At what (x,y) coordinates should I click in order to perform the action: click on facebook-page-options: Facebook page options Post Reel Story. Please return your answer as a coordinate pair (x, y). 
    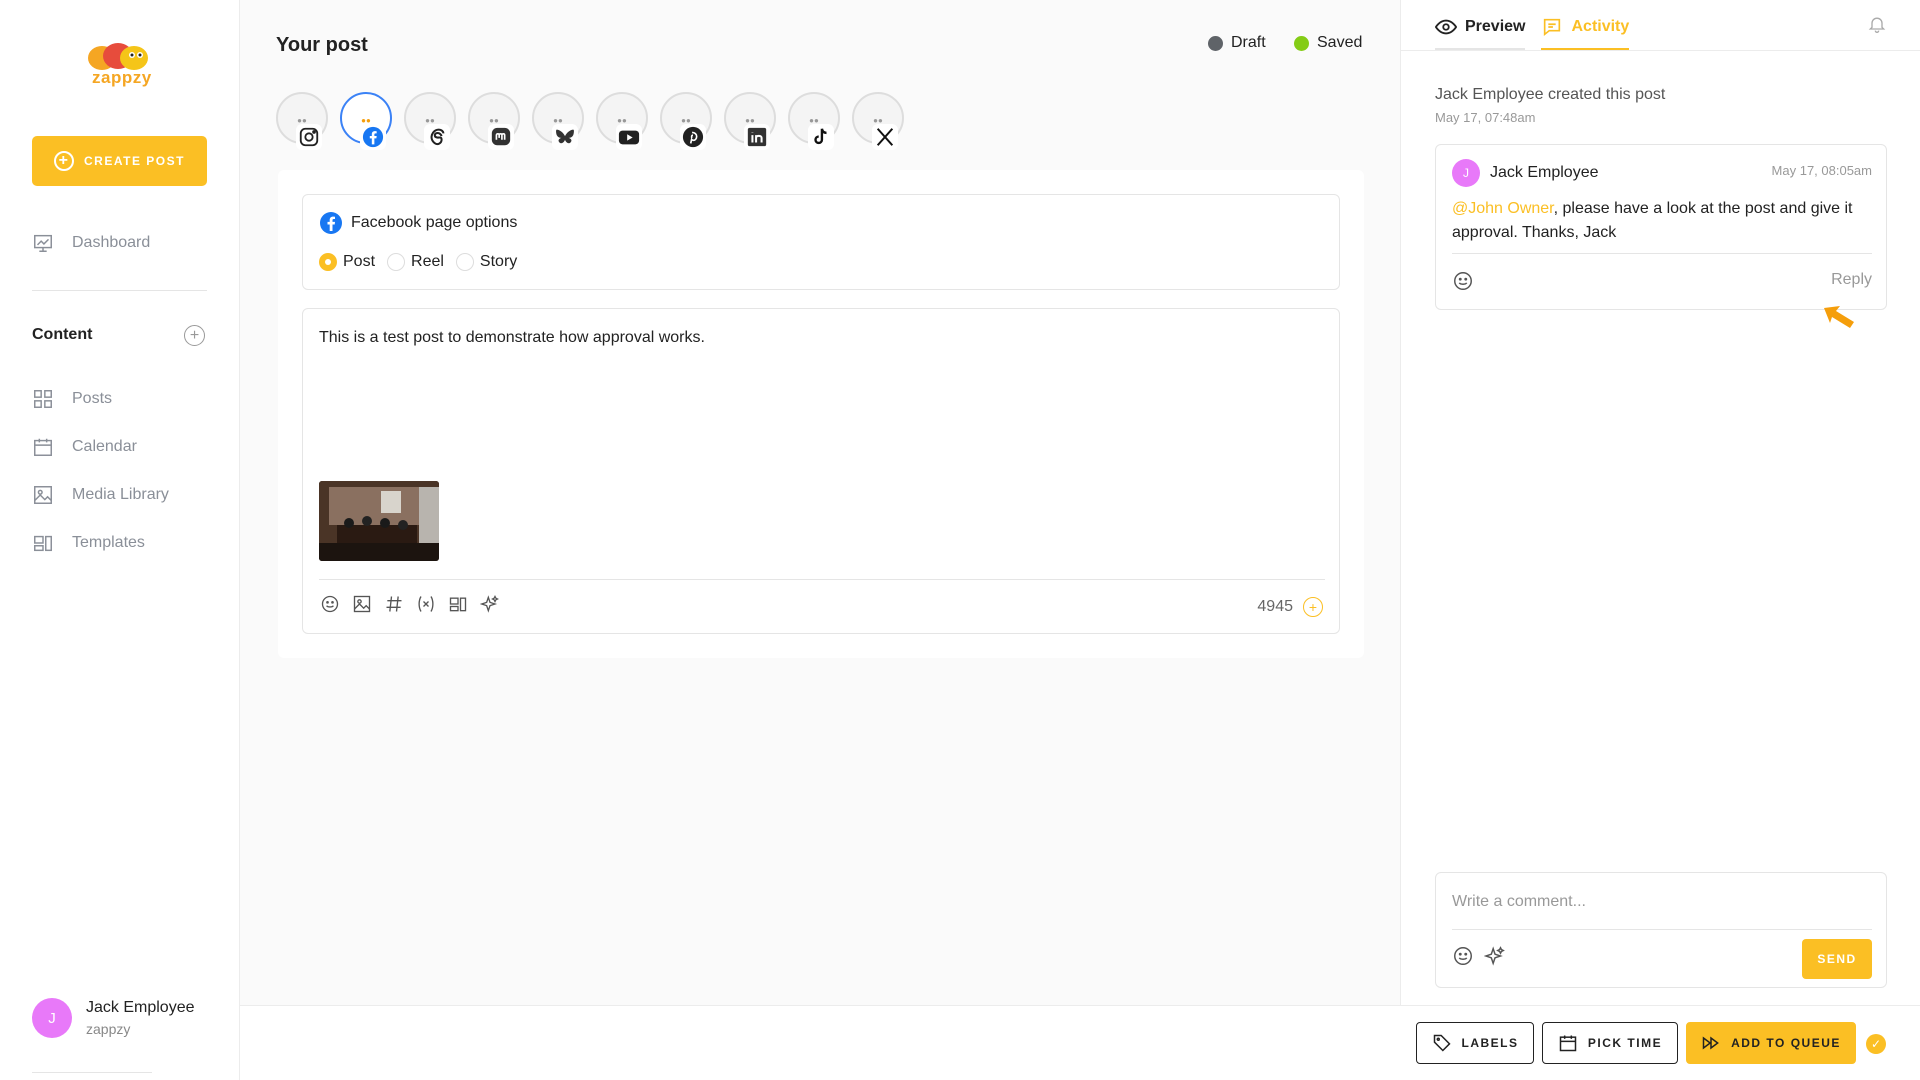
    Looking at the image, I should click on (821, 242).